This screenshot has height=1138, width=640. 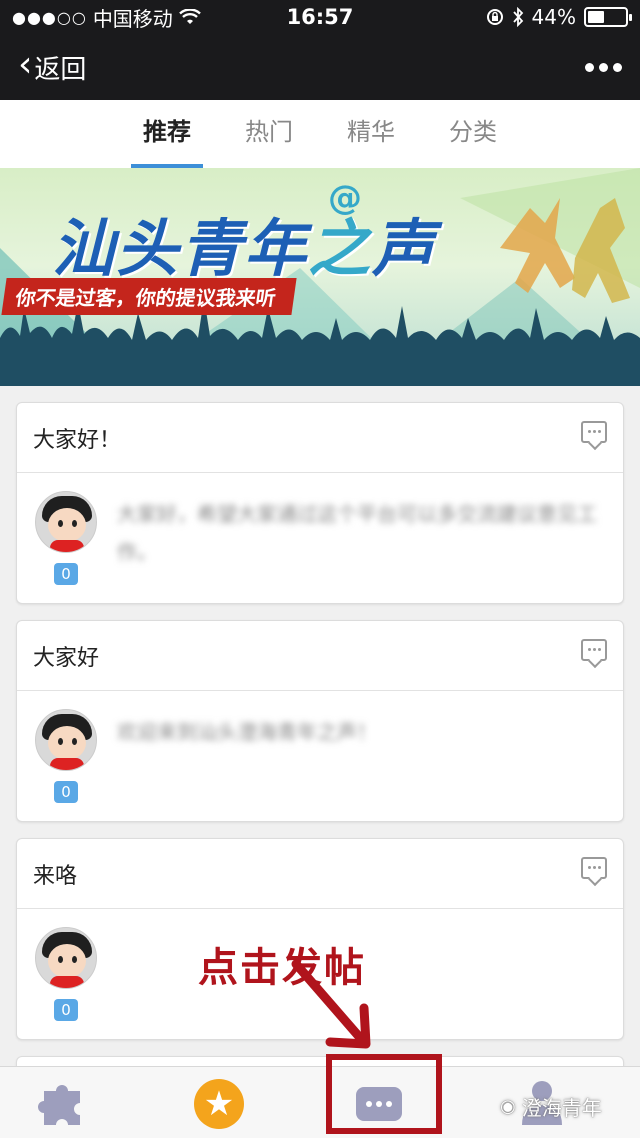 I want to click on post-header: 大家好！, so click(x=320, y=438).